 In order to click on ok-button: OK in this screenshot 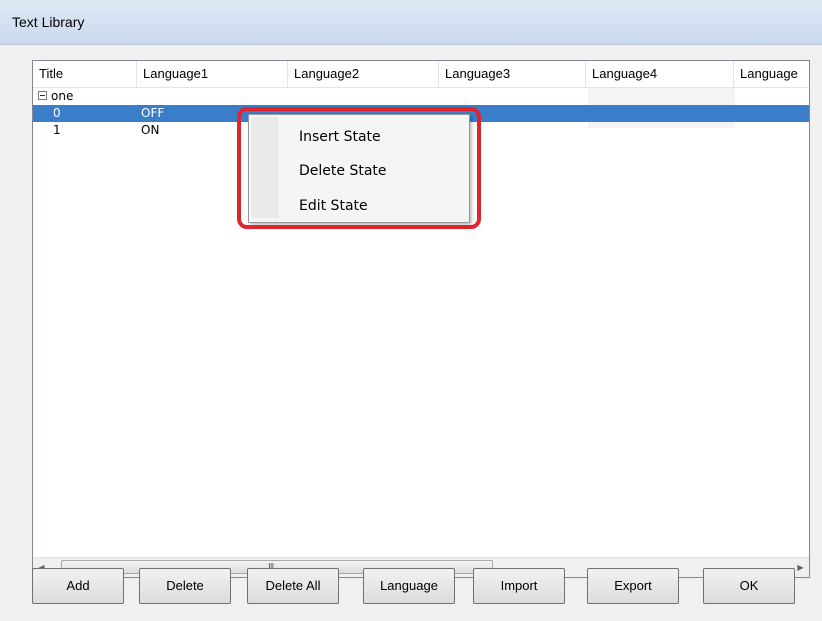, I will do `click(749, 586)`.